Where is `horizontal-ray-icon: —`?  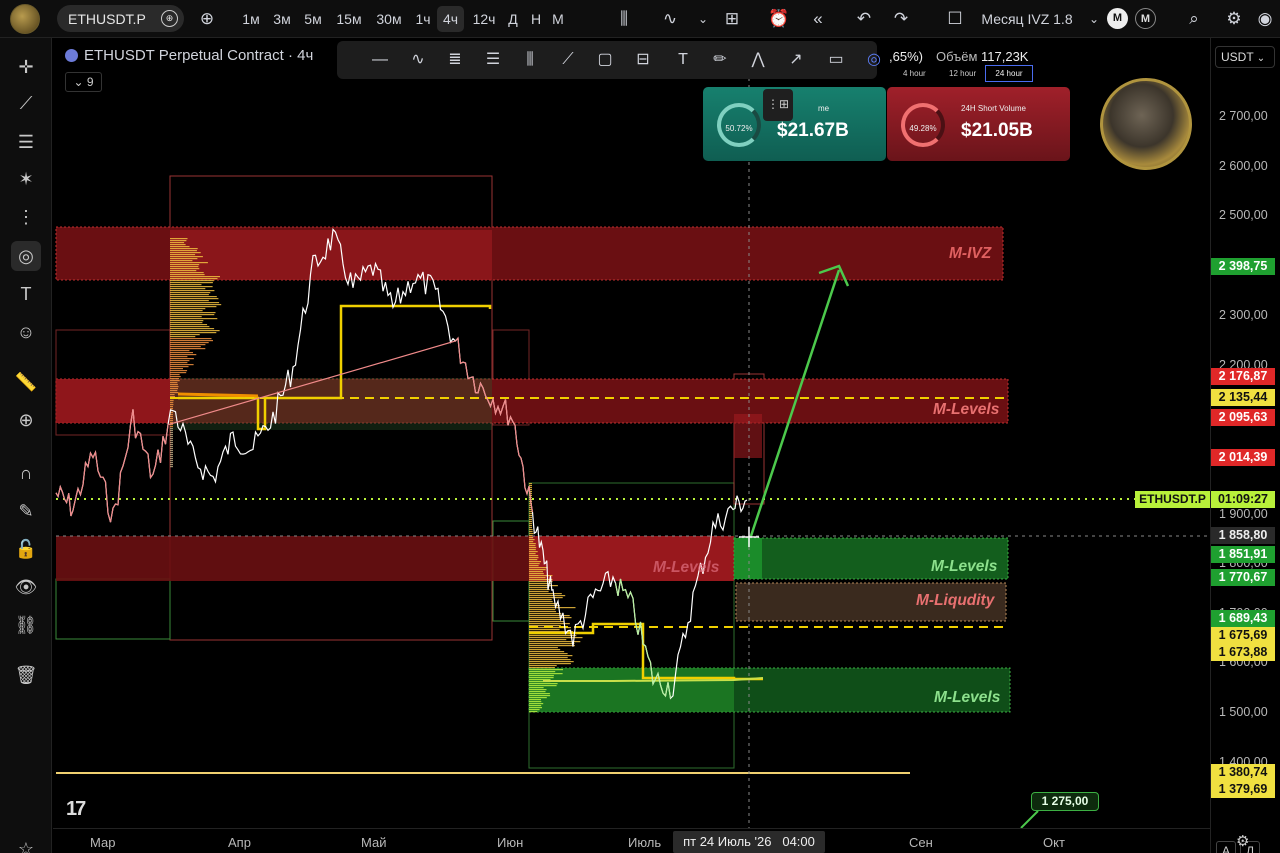 horizontal-ray-icon: — is located at coordinates (380, 60).